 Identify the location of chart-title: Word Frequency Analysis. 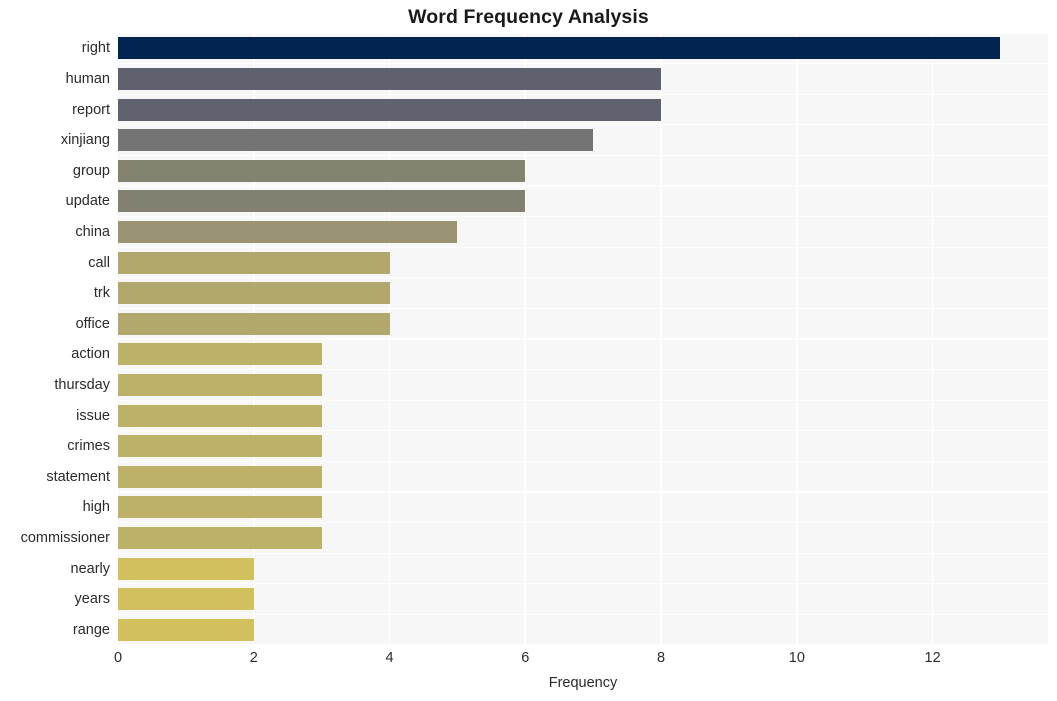
(528, 17).